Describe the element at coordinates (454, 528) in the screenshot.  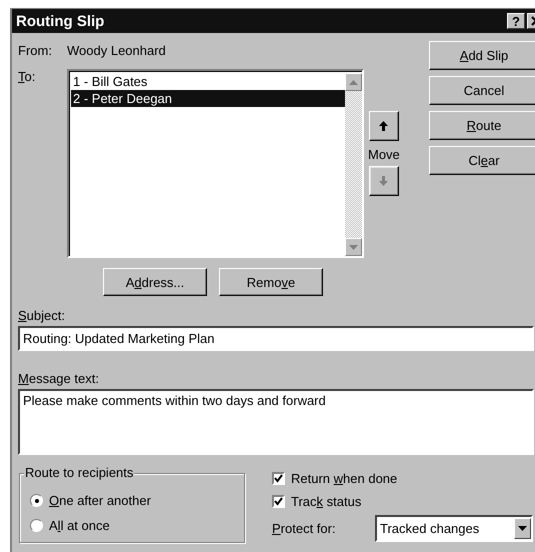
I see `protect-dropdown: Tracked changes` at that location.